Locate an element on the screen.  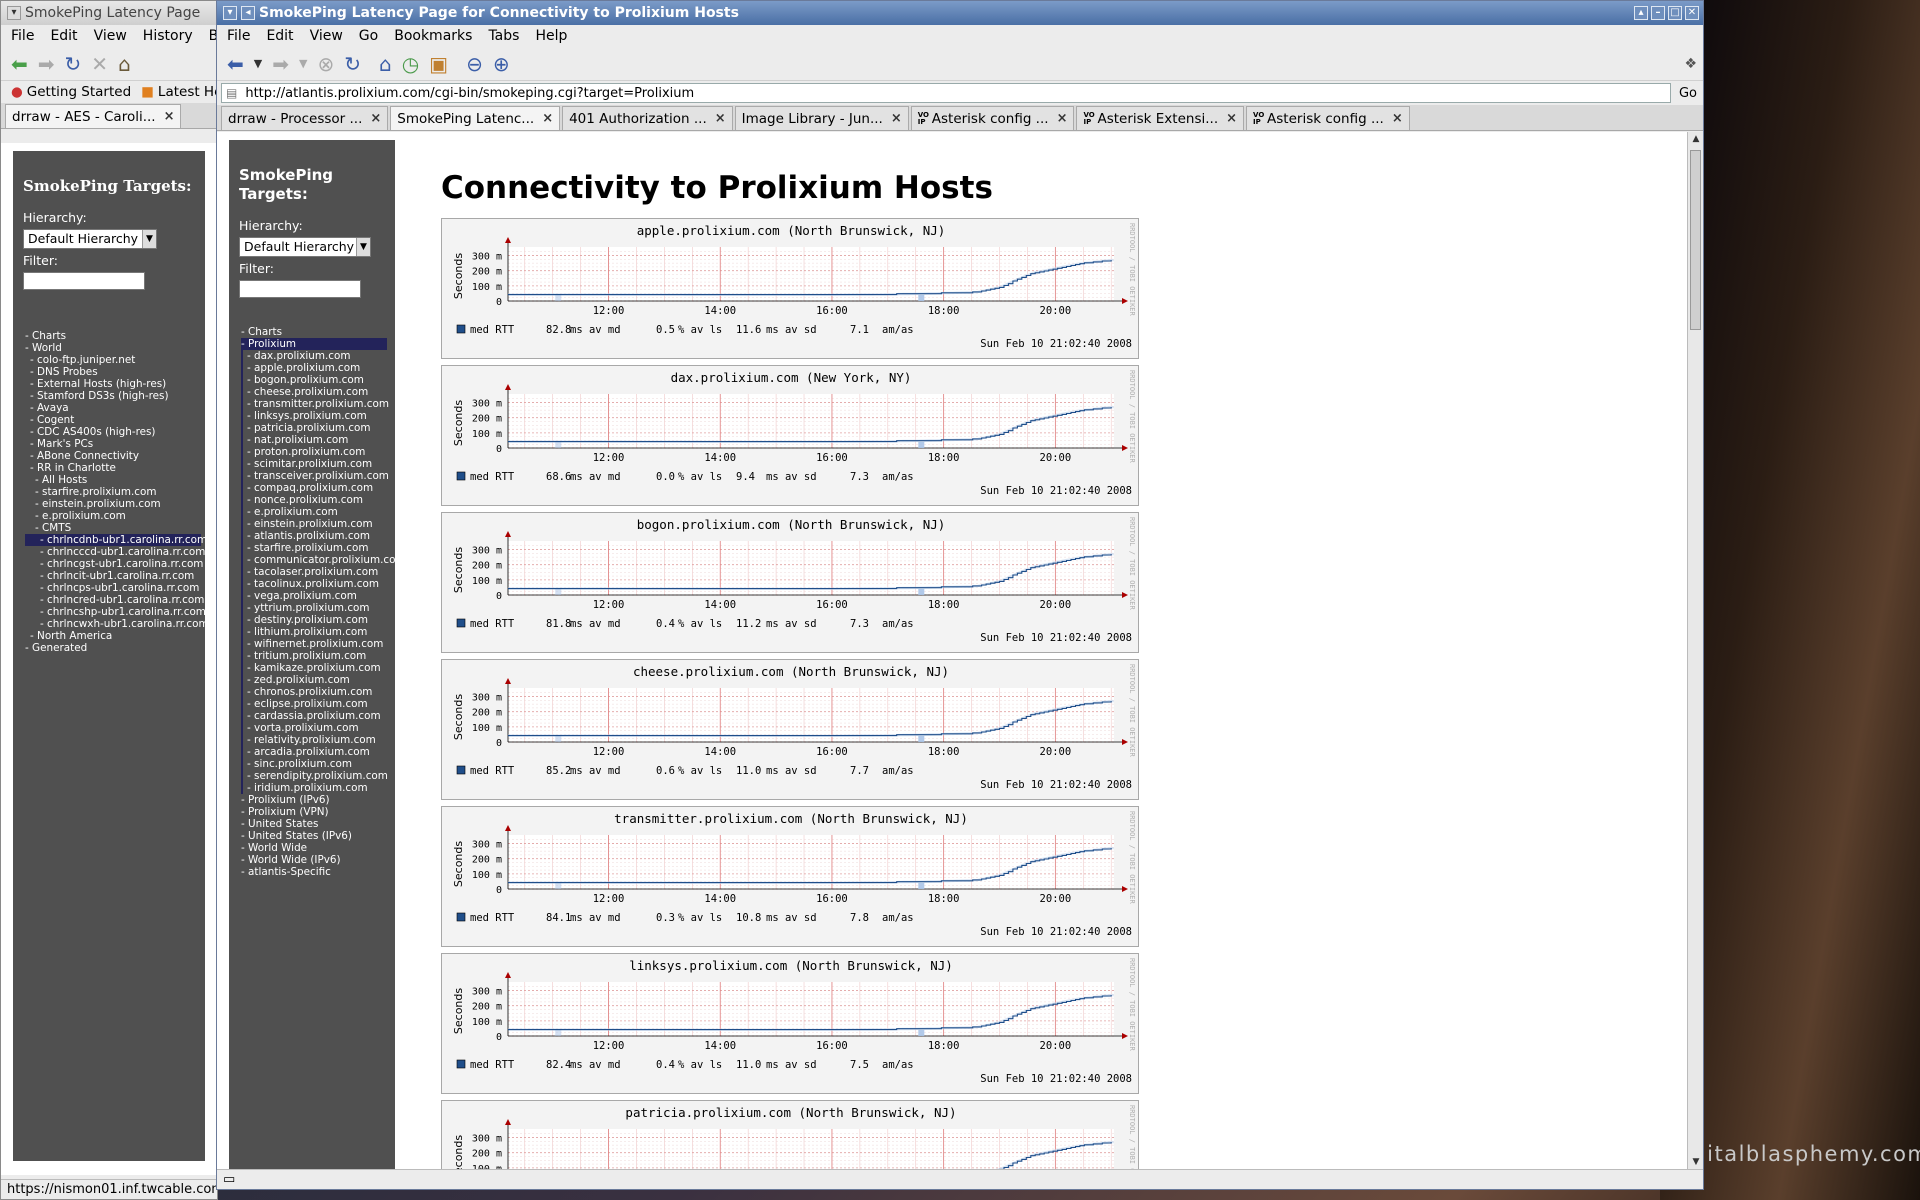
menu-file: File is located at coordinates (22, 36).